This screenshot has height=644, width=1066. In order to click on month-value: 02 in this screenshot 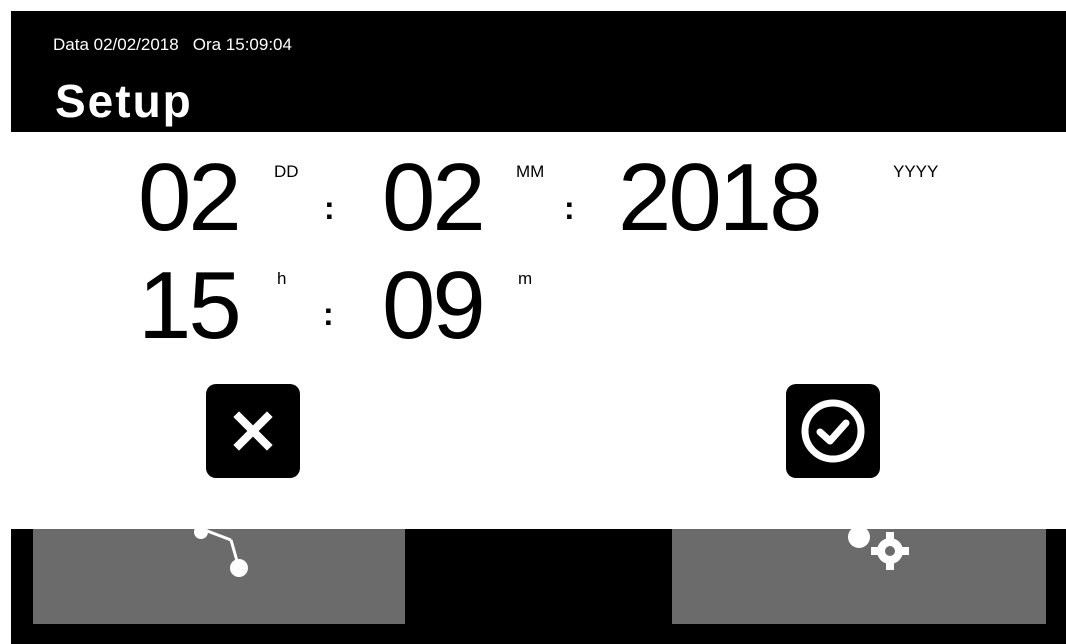, I will do `click(434, 197)`.